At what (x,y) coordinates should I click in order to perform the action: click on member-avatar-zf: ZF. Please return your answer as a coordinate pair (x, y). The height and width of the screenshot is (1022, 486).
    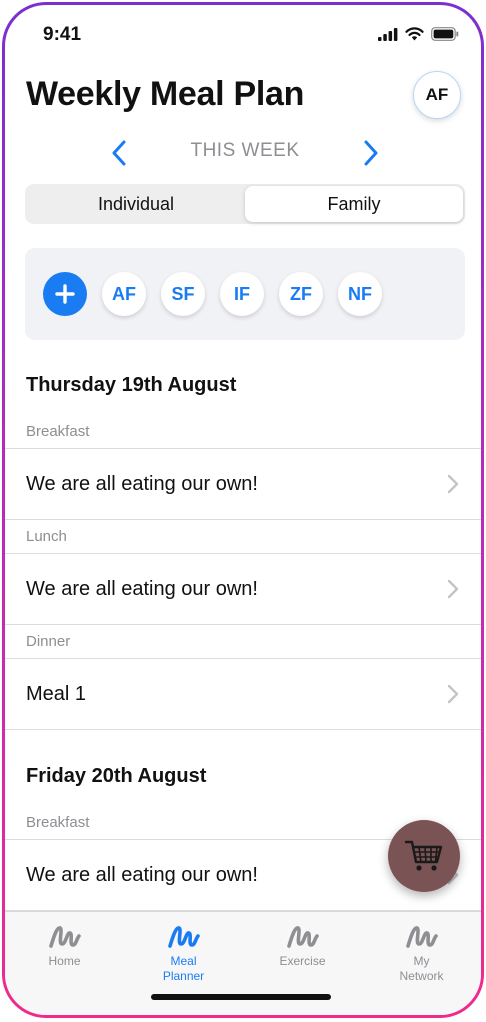
    Looking at the image, I should click on (301, 294).